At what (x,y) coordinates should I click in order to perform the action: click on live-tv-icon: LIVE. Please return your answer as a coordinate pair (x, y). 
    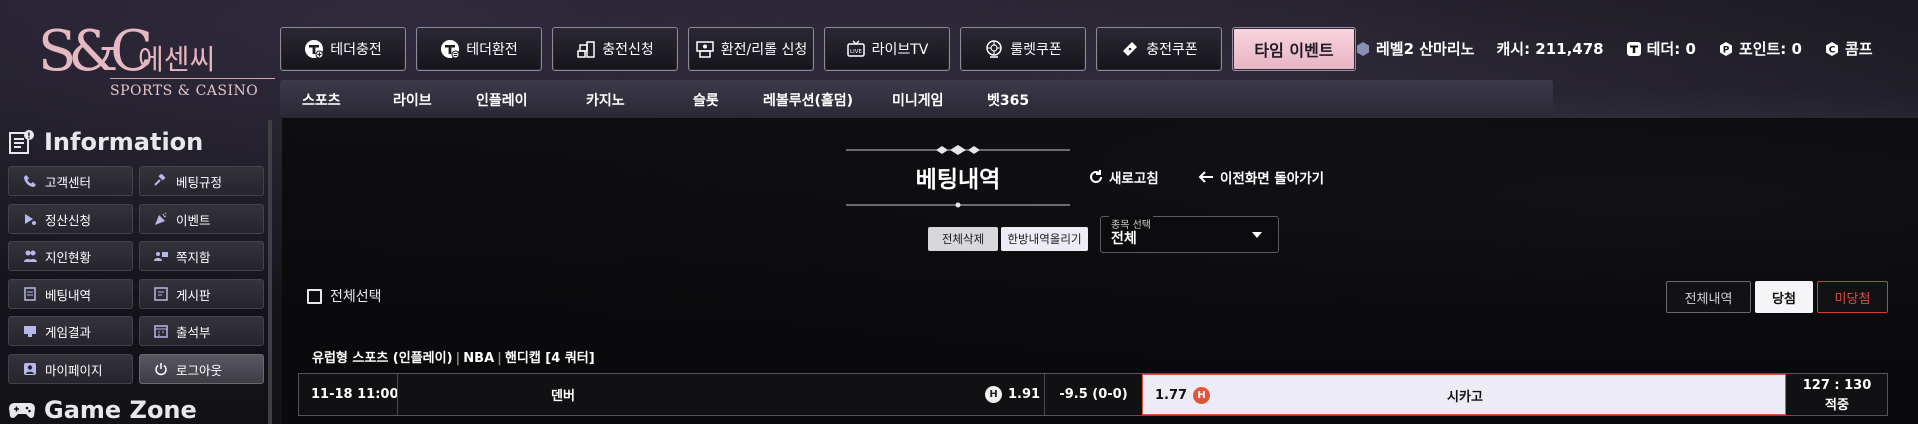
    Looking at the image, I should click on (856, 49).